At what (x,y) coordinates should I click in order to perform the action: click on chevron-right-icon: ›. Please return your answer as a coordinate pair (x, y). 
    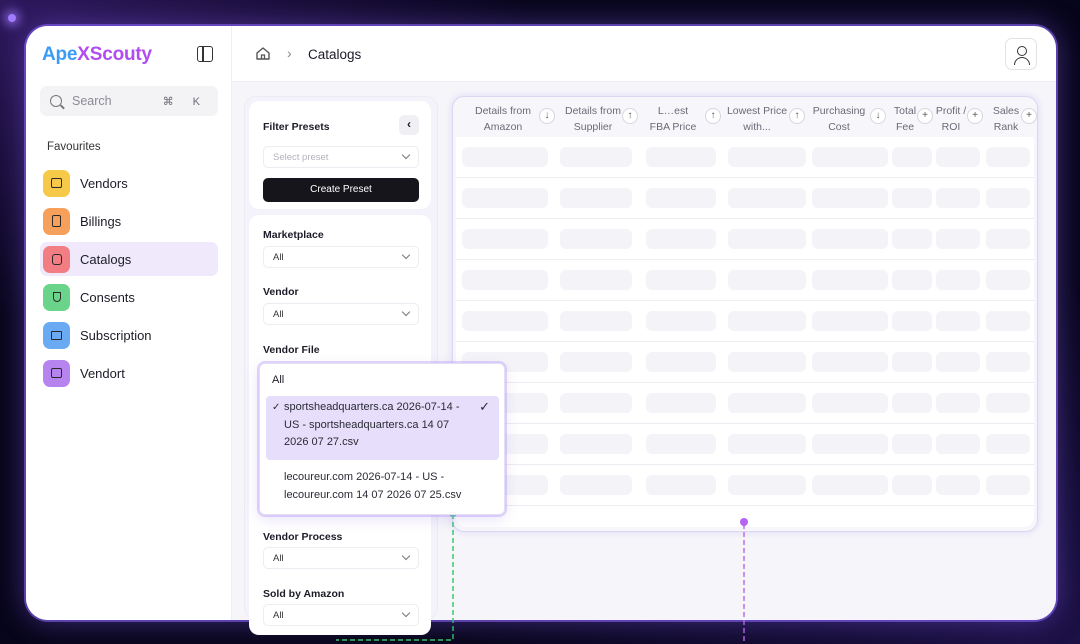
    Looking at the image, I should click on (289, 53).